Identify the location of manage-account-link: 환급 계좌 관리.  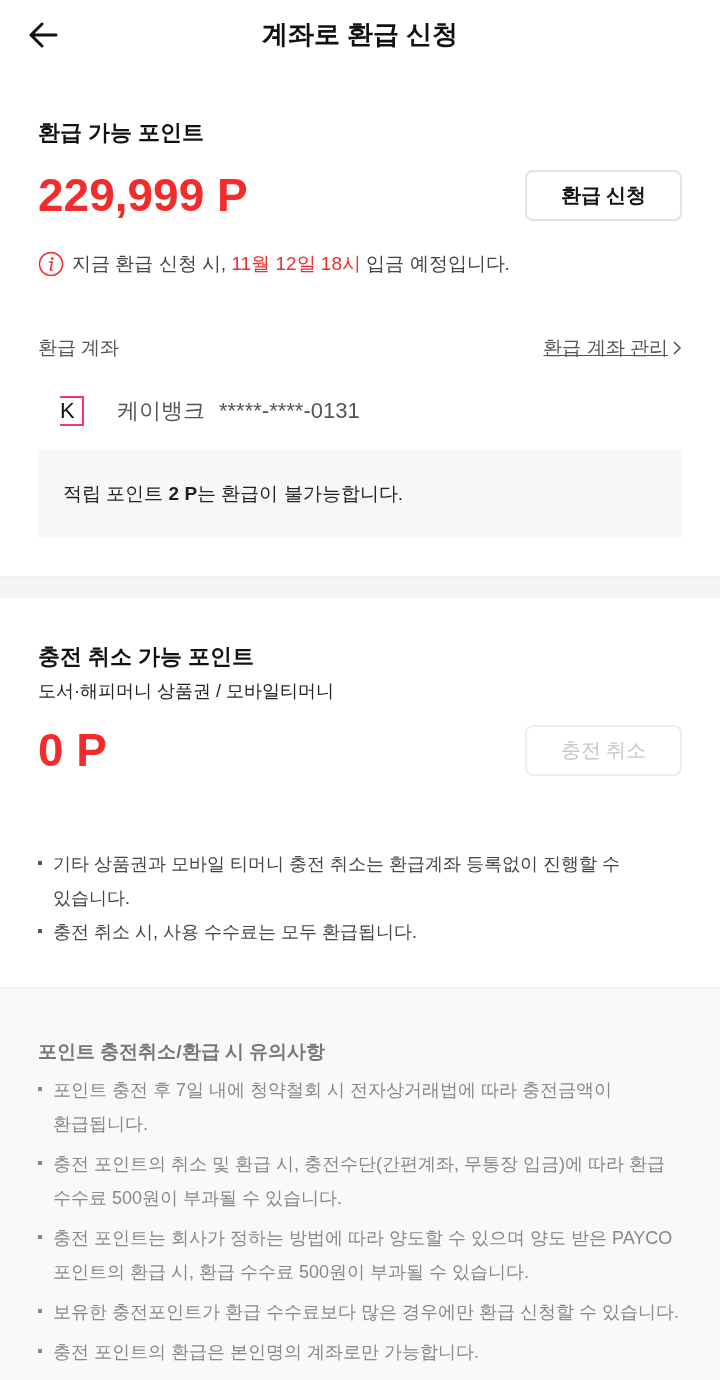
(605, 348).